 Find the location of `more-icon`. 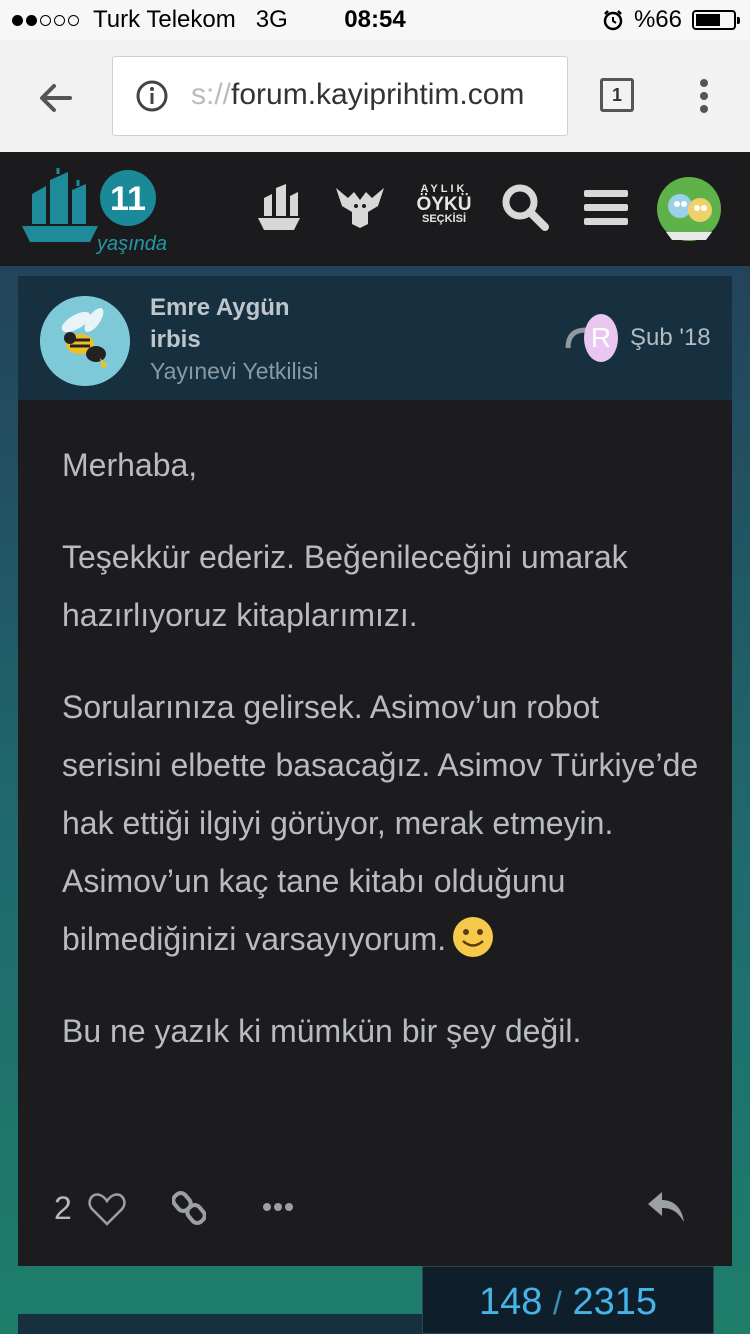

more-icon is located at coordinates (278, 1207).